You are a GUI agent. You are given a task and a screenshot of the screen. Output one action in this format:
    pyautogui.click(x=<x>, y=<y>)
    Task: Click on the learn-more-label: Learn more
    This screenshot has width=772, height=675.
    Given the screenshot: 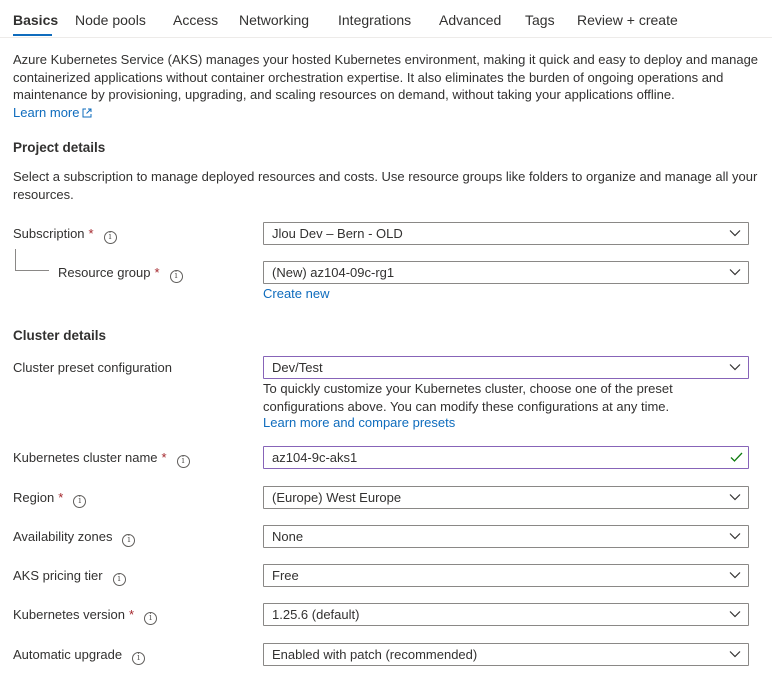 What is the action you would take?
    pyautogui.click(x=46, y=112)
    